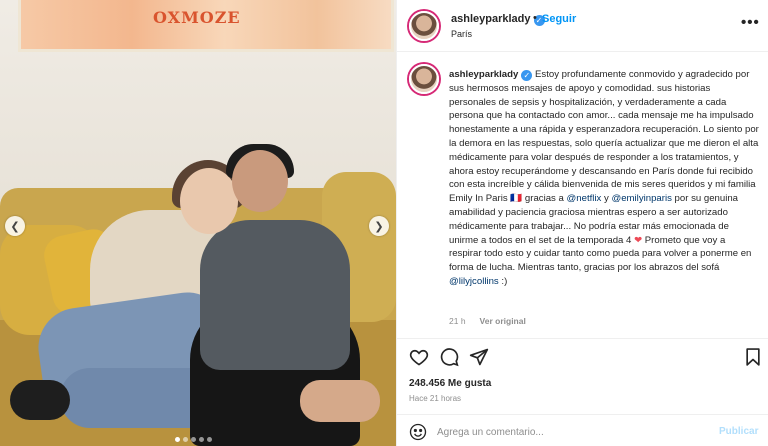 The image size is (768, 446). I want to click on emoji-button, so click(418, 432).